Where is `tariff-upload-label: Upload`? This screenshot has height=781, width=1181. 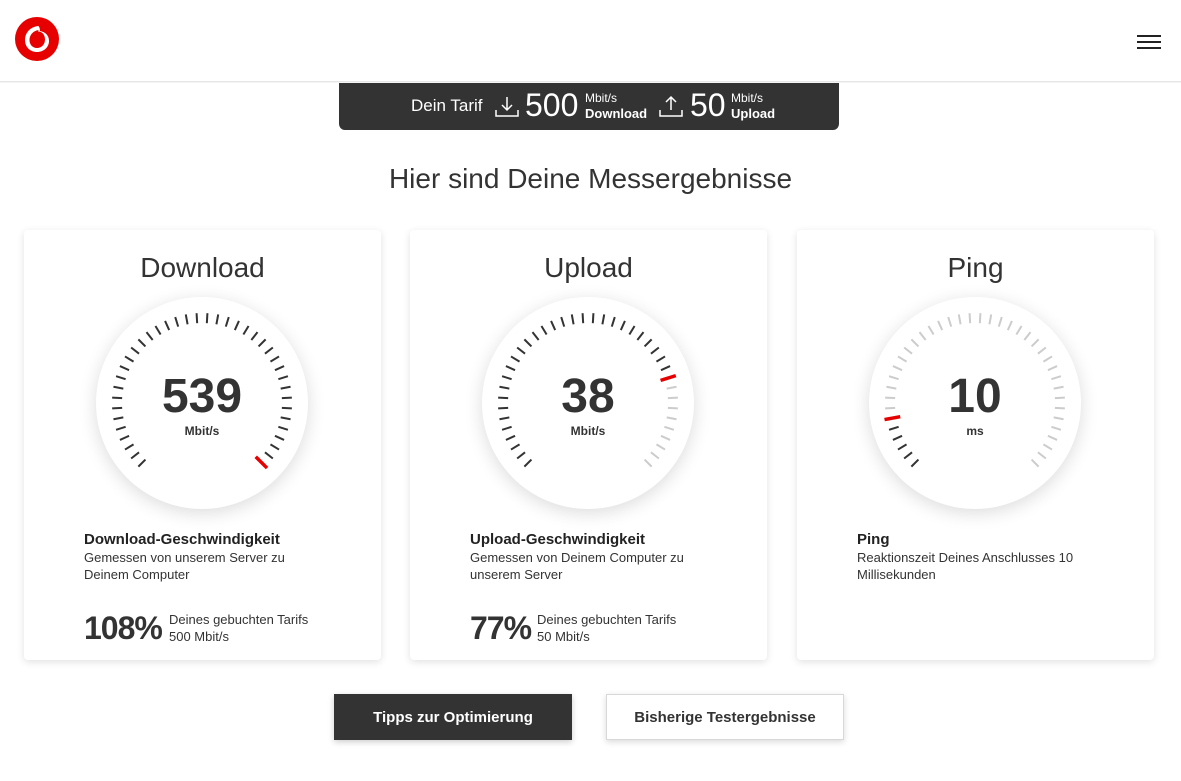
tariff-upload-label: Upload is located at coordinates (753, 113).